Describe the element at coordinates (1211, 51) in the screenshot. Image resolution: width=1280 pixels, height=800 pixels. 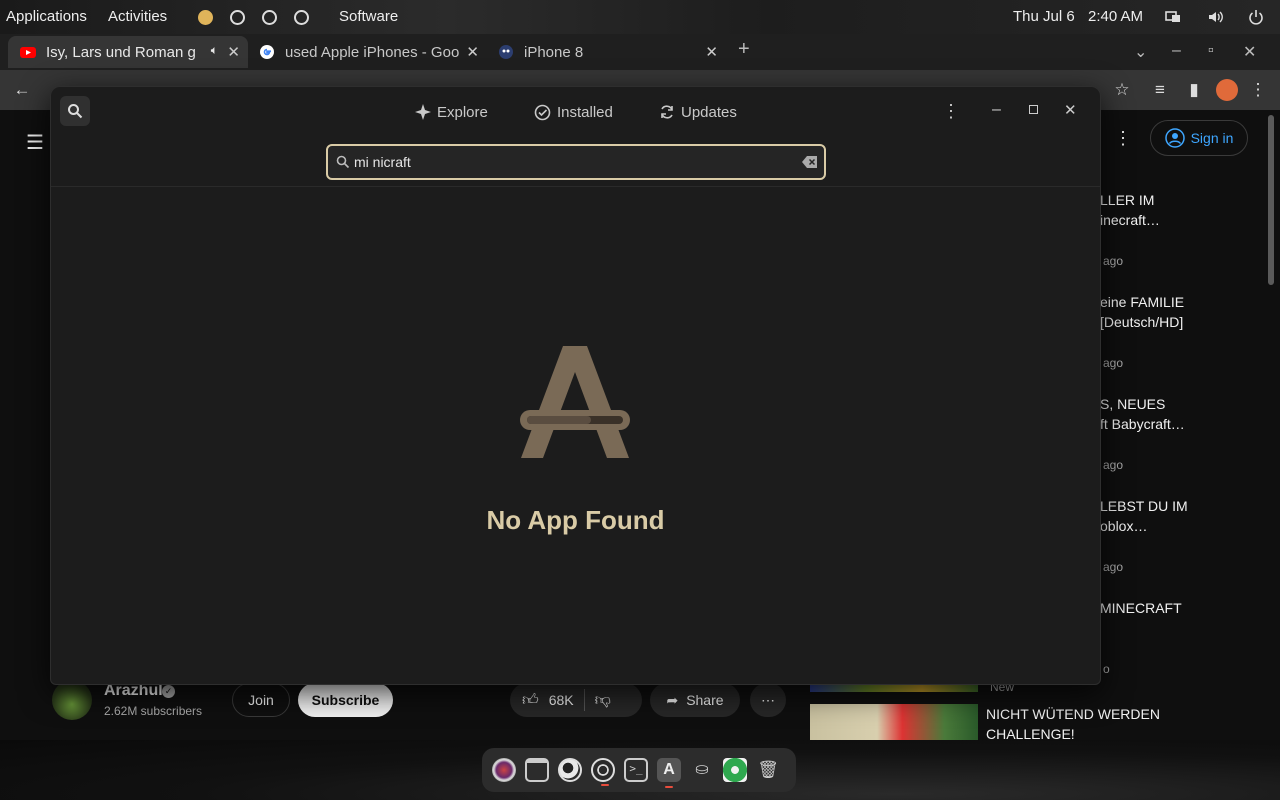
I see `maximize-browser-button: ▫` at that location.